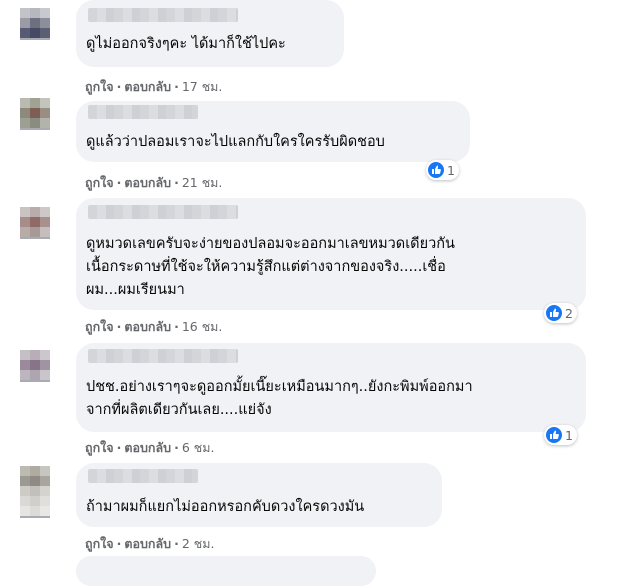 This screenshot has height=586, width=640. I want to click on comment-actions: ถูกใจ · ตอบกลับ · 16 ชม., so click(153, 327).